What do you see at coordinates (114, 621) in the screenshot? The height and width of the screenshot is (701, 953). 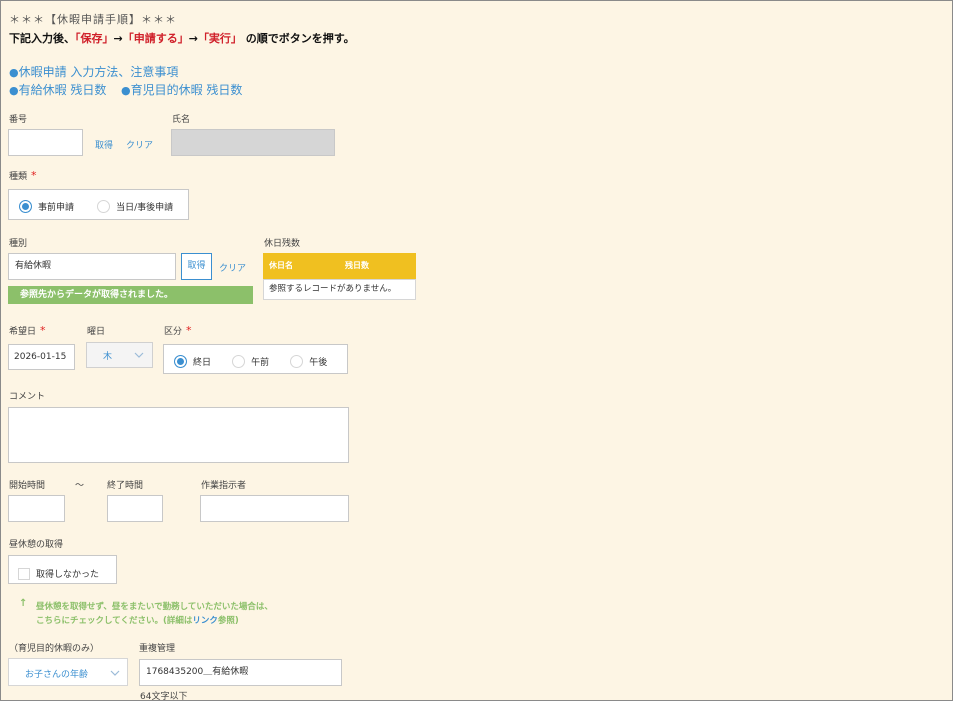 I see `note-line2-prefix: こちらにチェックしてください。(詳細は` at bounding box center [114, 621].